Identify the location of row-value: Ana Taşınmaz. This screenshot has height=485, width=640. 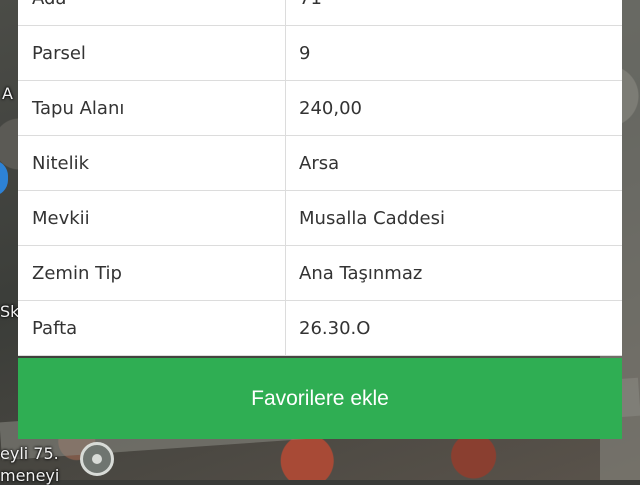
(361, 273).